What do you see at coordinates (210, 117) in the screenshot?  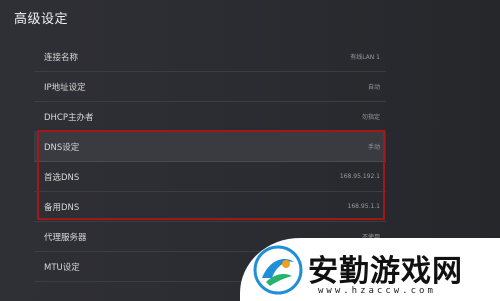 I see `setting-row-dhcp-host: DHCP主办者 勿指定` at bounding box center [210, 117].